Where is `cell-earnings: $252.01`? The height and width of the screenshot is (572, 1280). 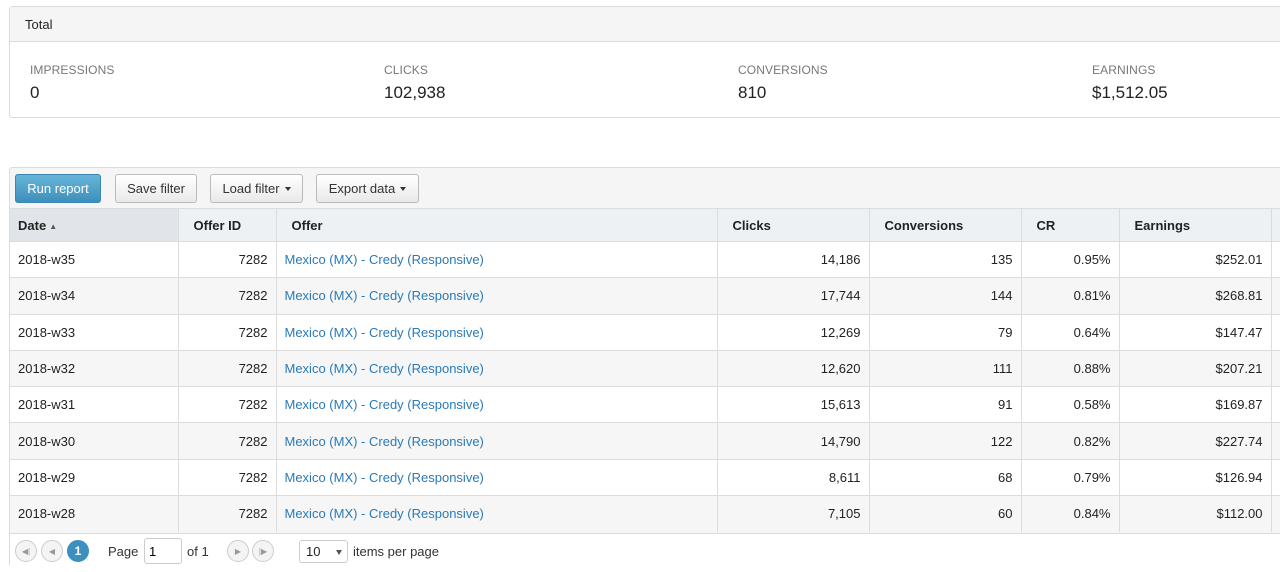 cell-earnings: $252.01 is located at coordinates (1195, 259).